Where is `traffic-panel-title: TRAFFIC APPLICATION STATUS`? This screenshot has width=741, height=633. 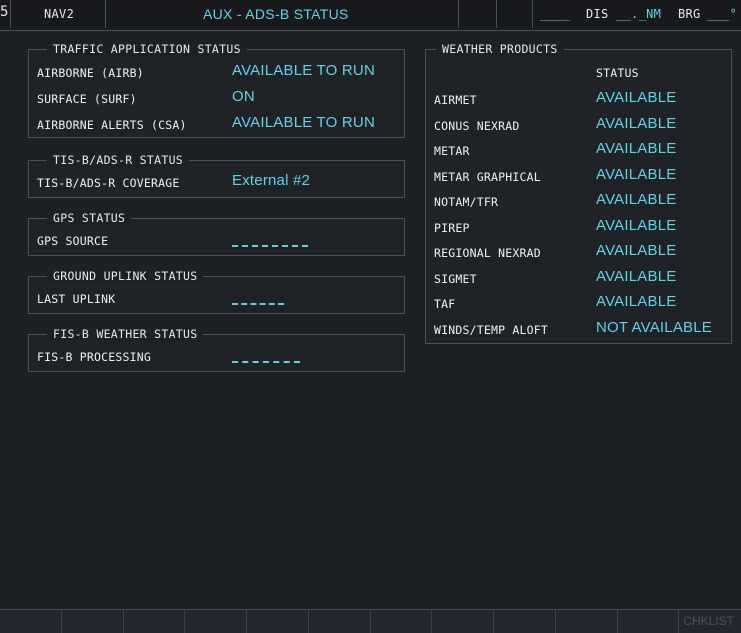
traffic-panel-title: TRAFFIC APPLICATION STATUS is located at coordinates (147, 49).